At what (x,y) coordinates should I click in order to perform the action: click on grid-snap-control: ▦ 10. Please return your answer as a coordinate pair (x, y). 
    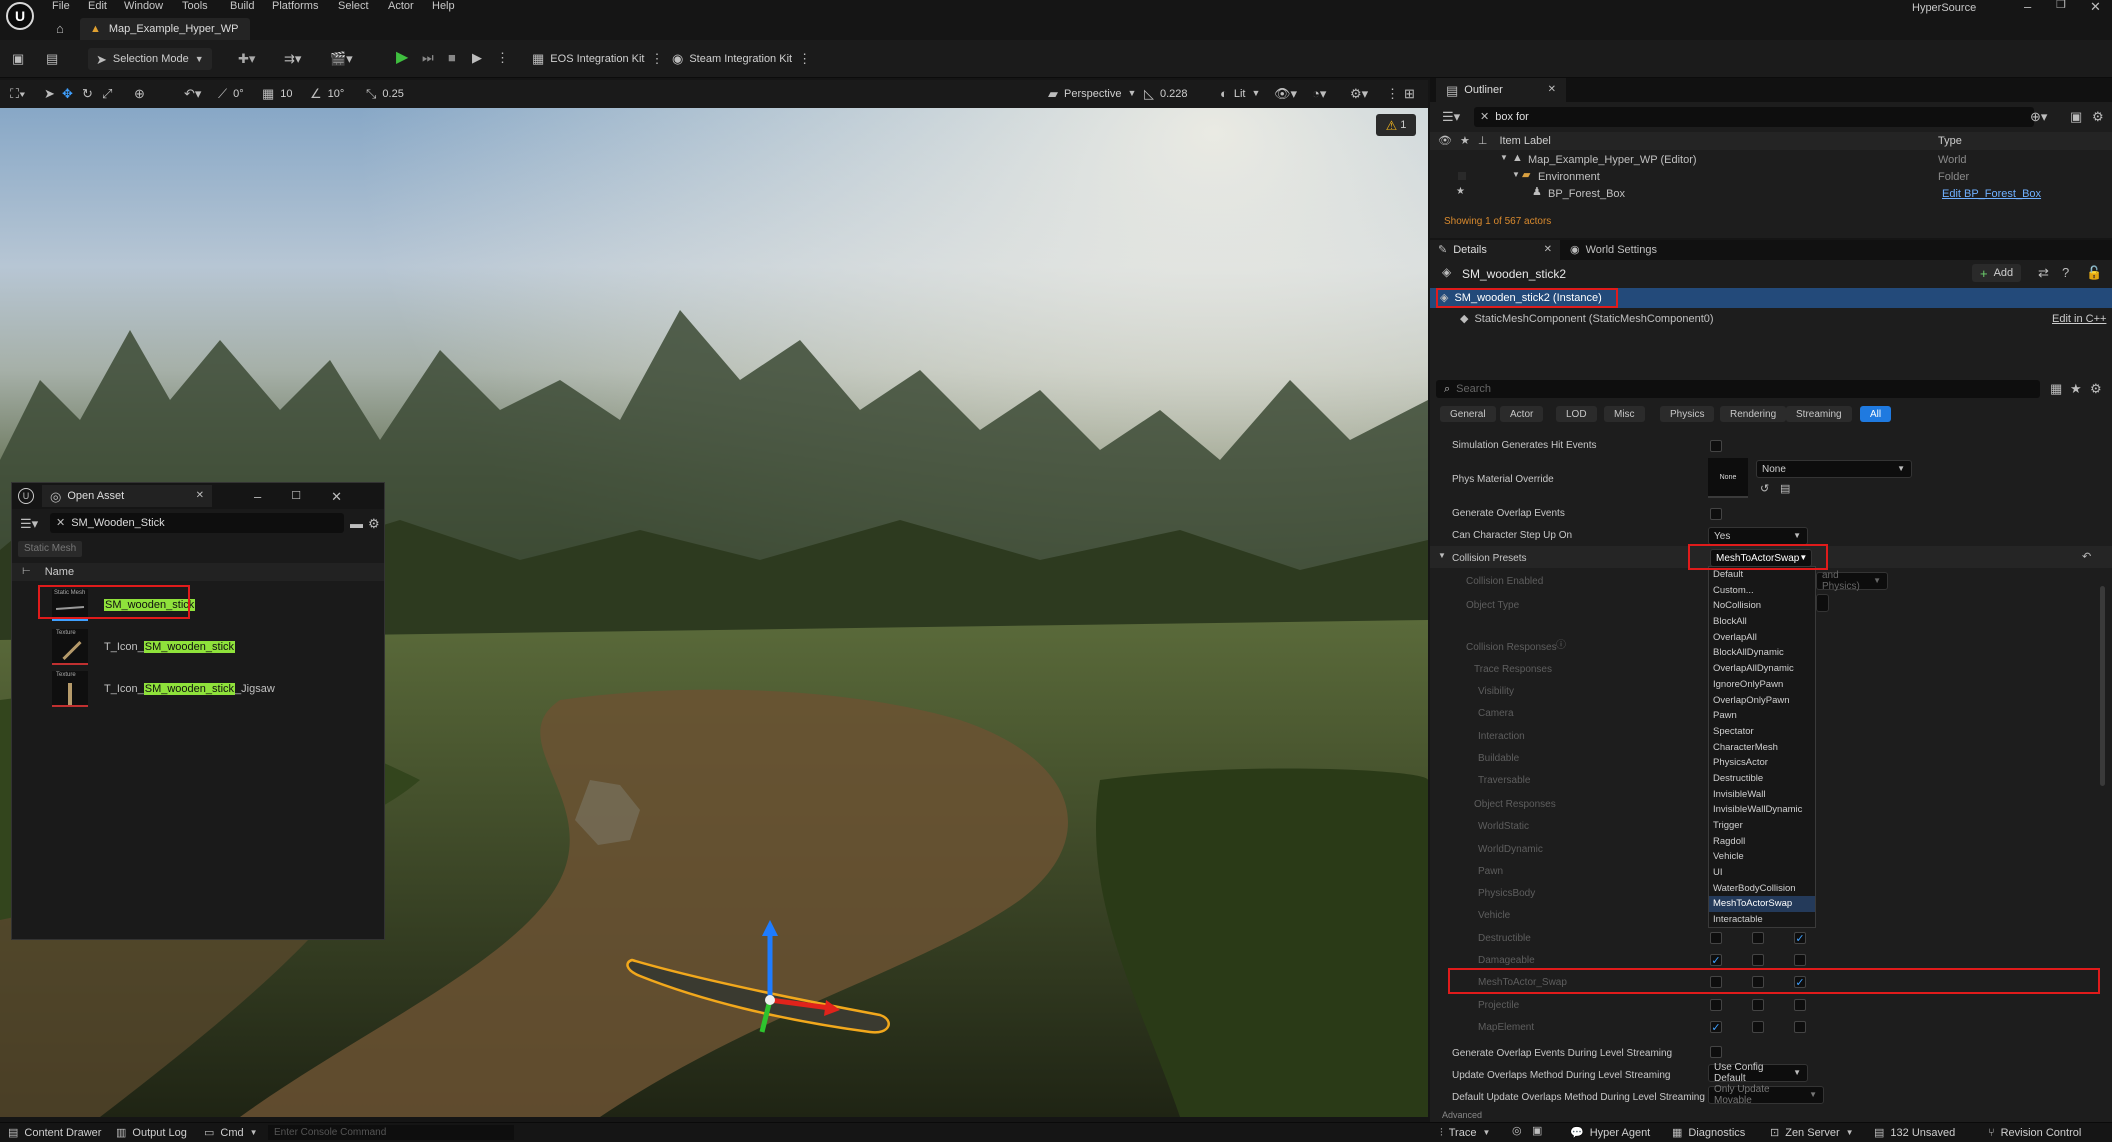
    Looking at the image, I should click on (277, 93).